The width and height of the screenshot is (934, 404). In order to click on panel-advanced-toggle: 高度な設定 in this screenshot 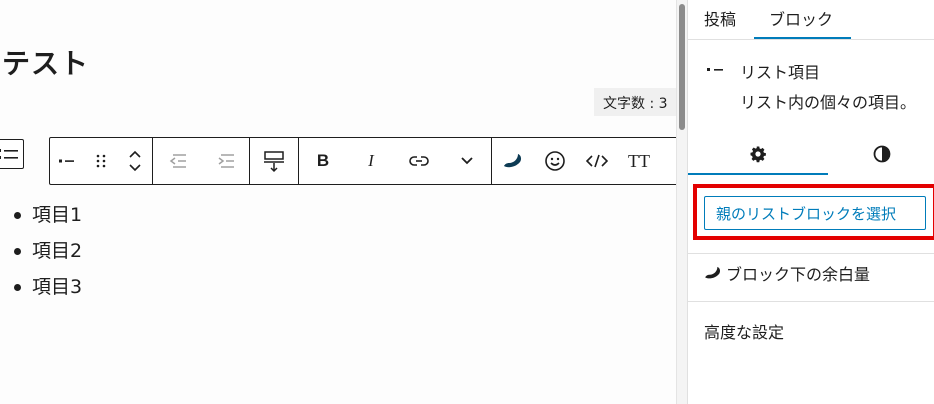, I will do `click(744, 331)`.